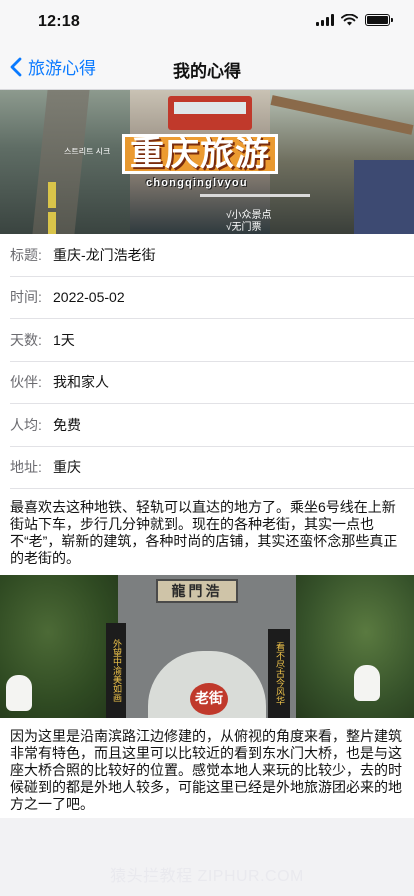 The width and height of the screenshot is (414, 896). What do you see at coordinates (197, 591) in the screenshot?
I see `gate-plaque: 龍門浩` at bounding box center [197, 591].